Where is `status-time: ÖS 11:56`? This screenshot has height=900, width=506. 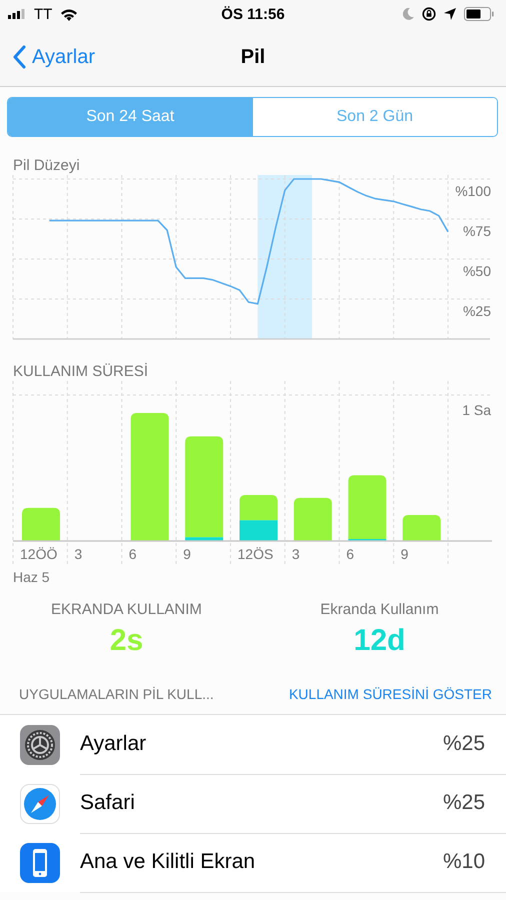 status-time: ÖS 11:56 is located at coordinates (253, 14).